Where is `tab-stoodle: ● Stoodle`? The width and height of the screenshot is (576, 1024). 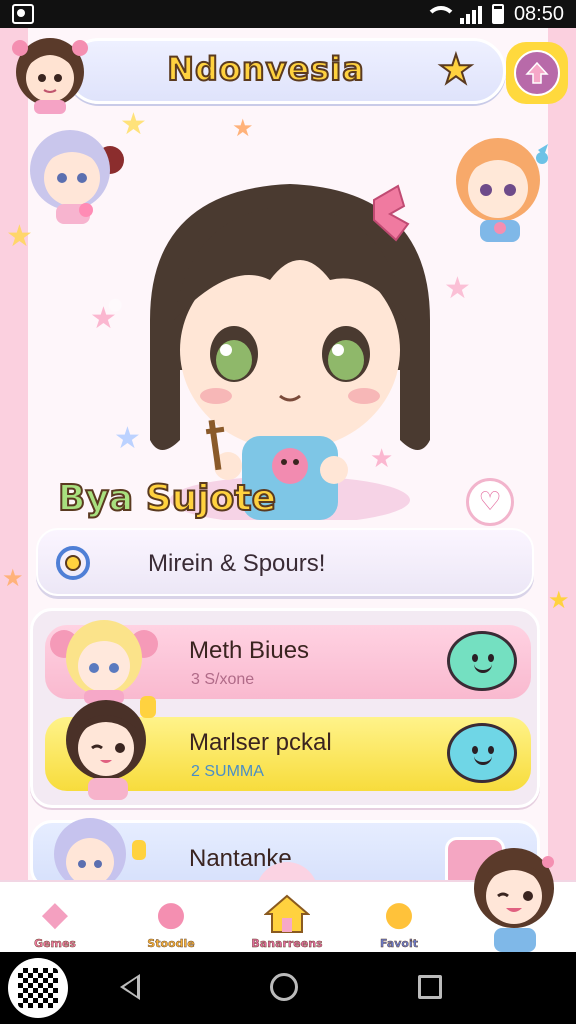
tab-stoodle: ● Stoodle is located at coordinates (171, 918).